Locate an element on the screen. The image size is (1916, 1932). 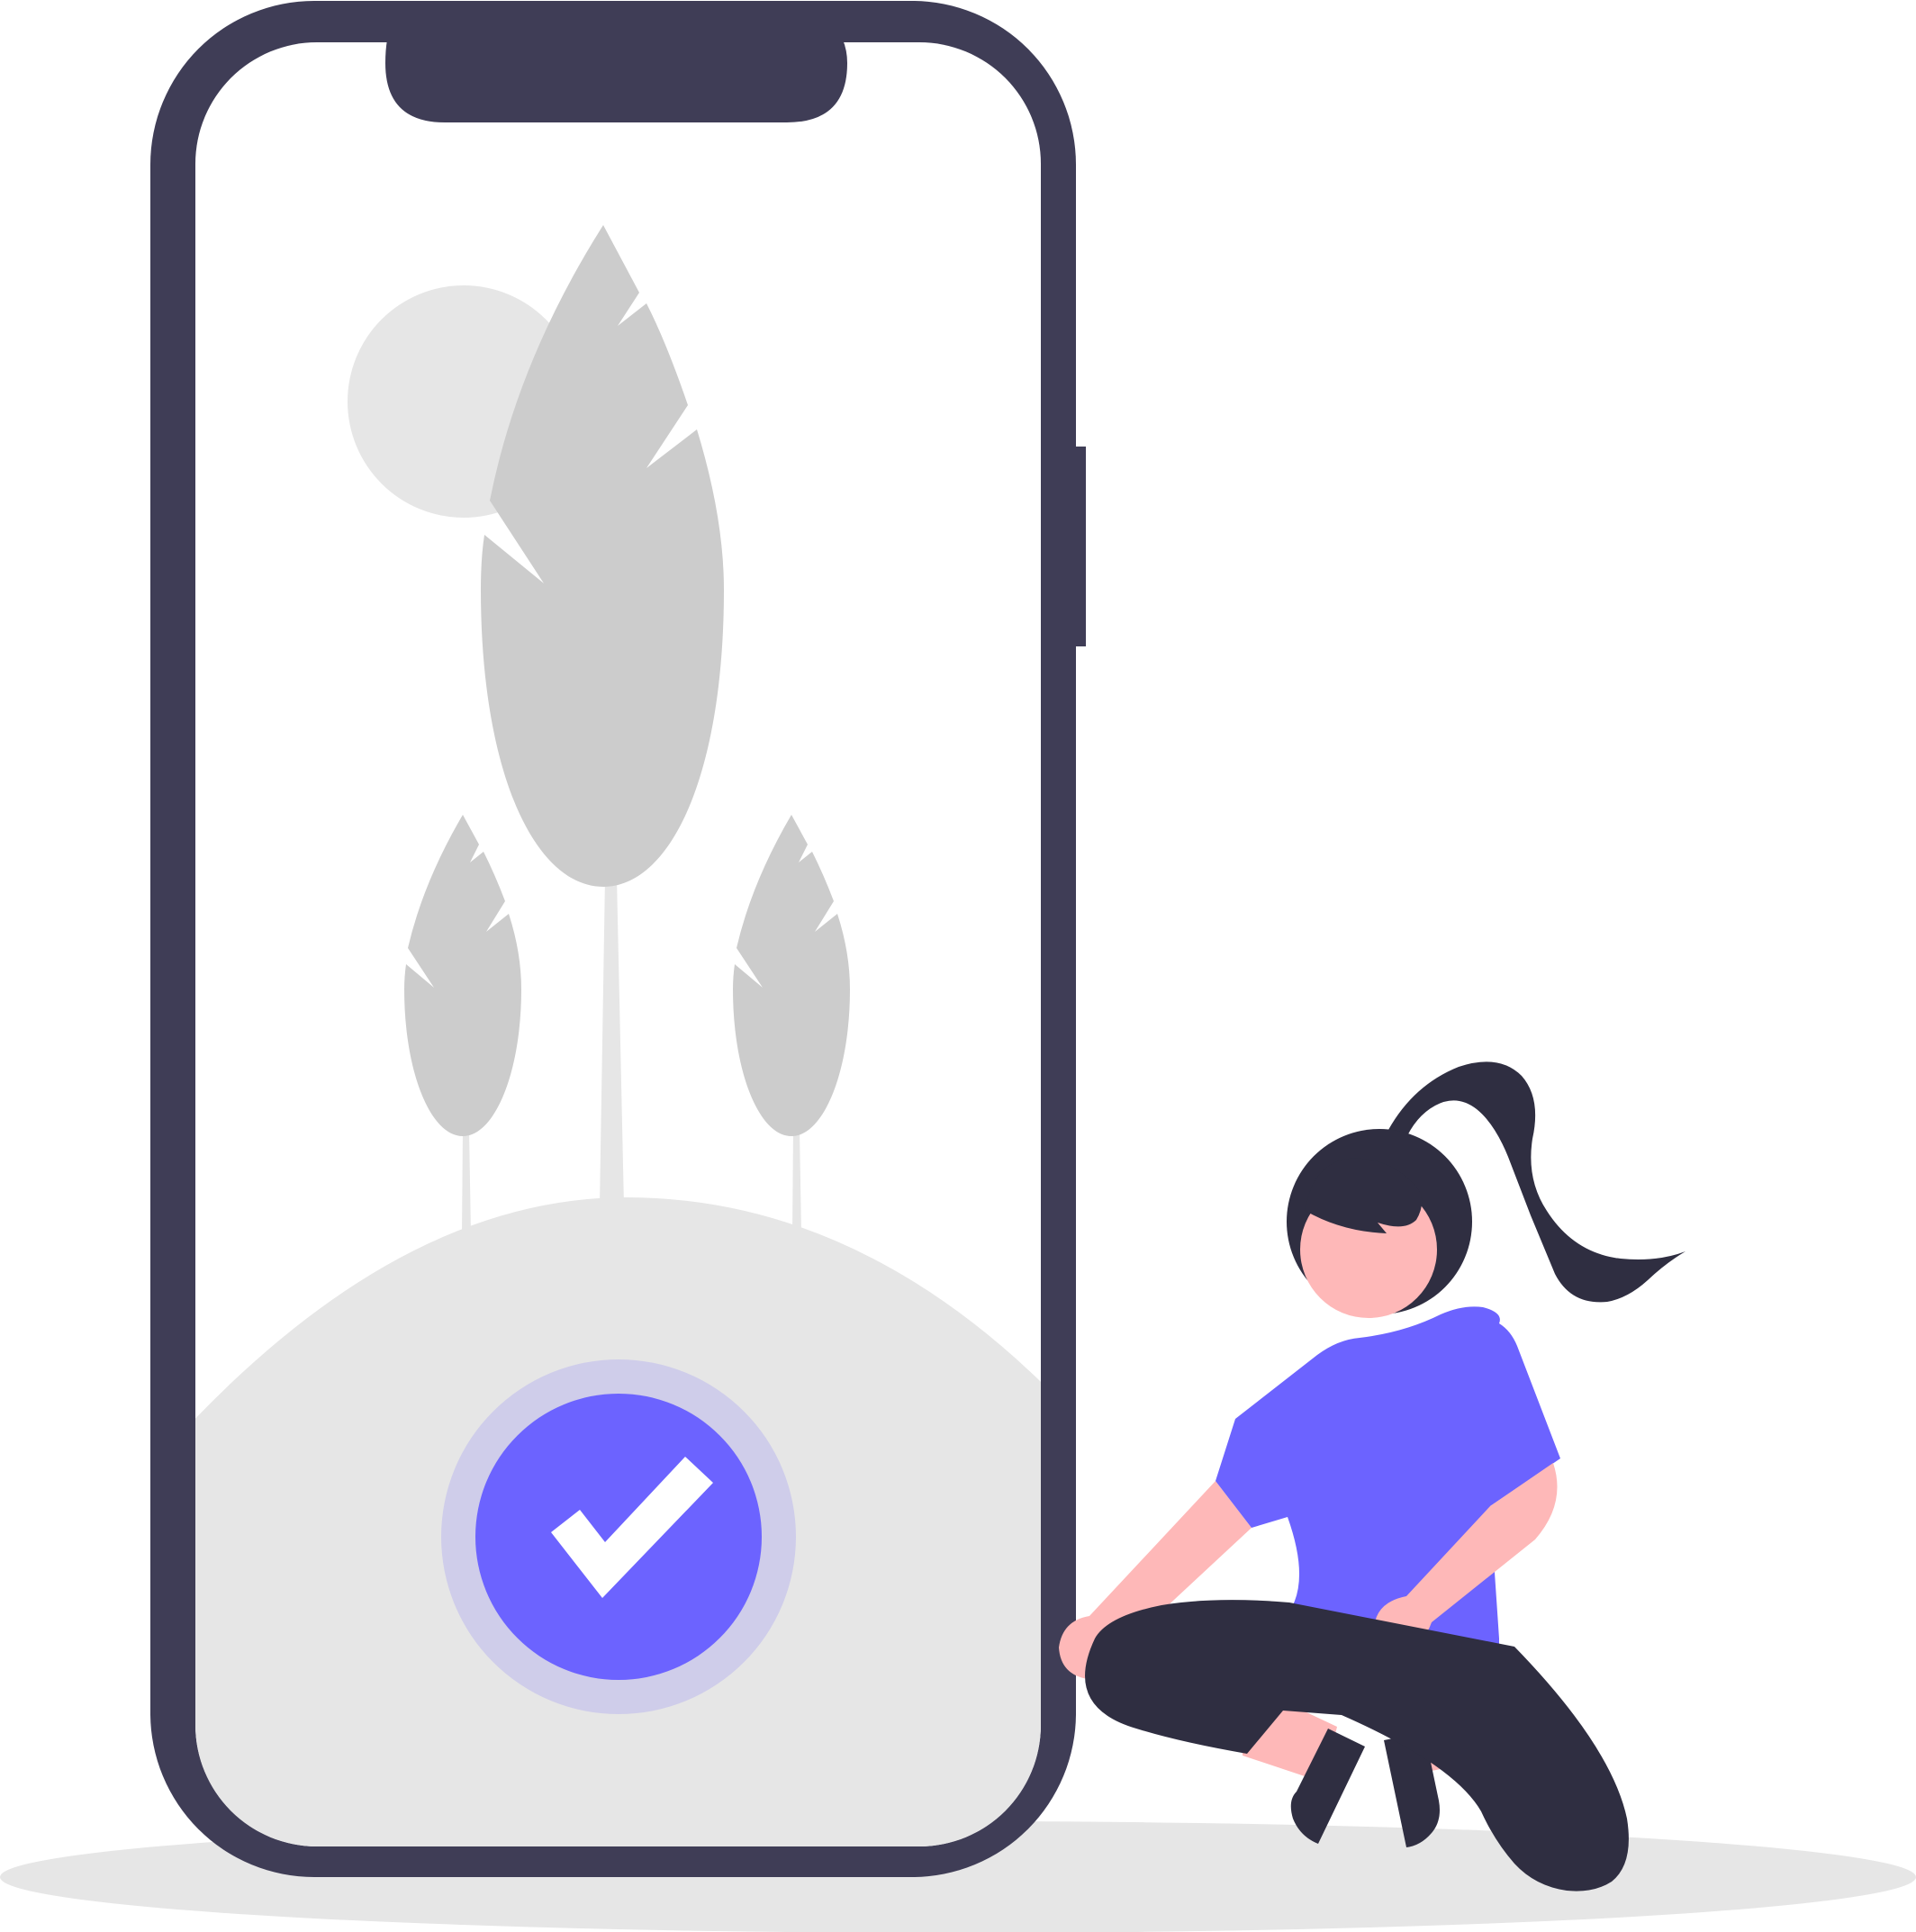
phone-notch is located at coordinates (616, 81).